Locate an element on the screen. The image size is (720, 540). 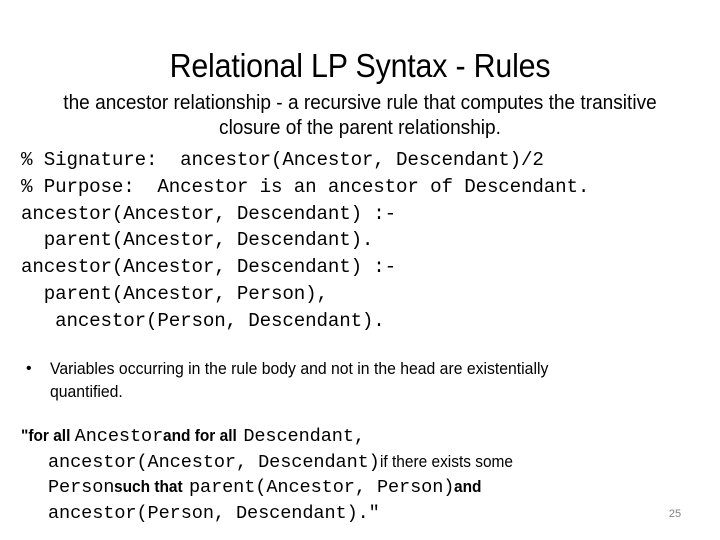
code-line: parent(Ancestor, Descendant). is located at coordinates (197, 240).